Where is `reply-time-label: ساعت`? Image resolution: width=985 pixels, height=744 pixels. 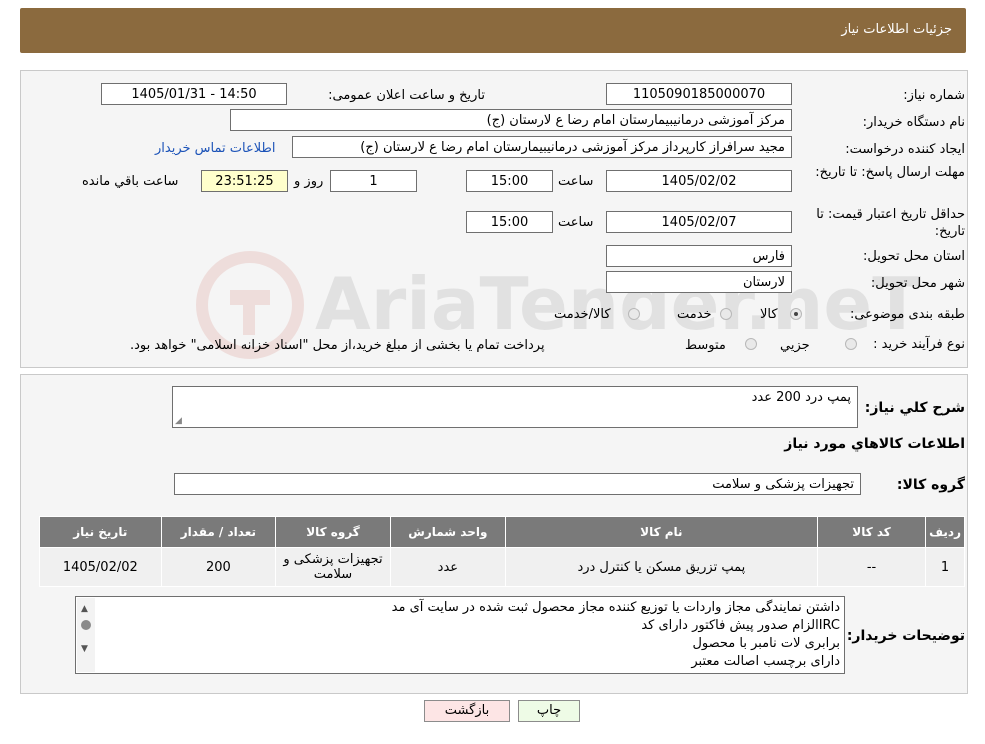 reply-time-label: ساعت is located at coordinates (576, 181).